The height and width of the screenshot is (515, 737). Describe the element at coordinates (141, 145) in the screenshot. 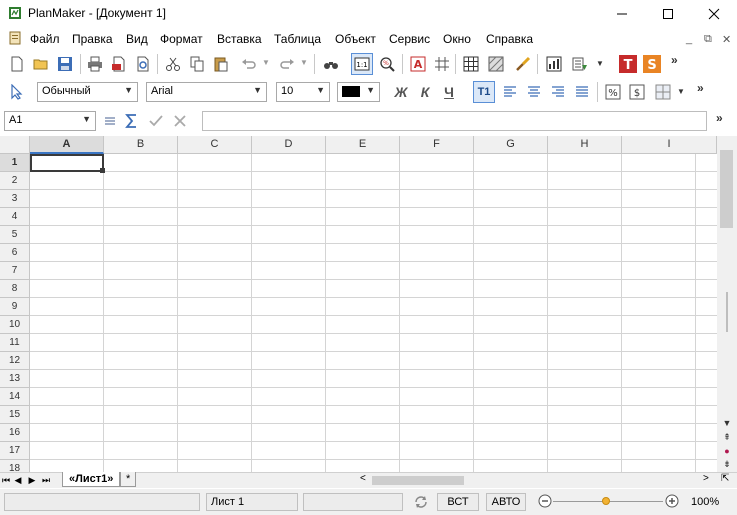

I see `column-header: B` at that location.